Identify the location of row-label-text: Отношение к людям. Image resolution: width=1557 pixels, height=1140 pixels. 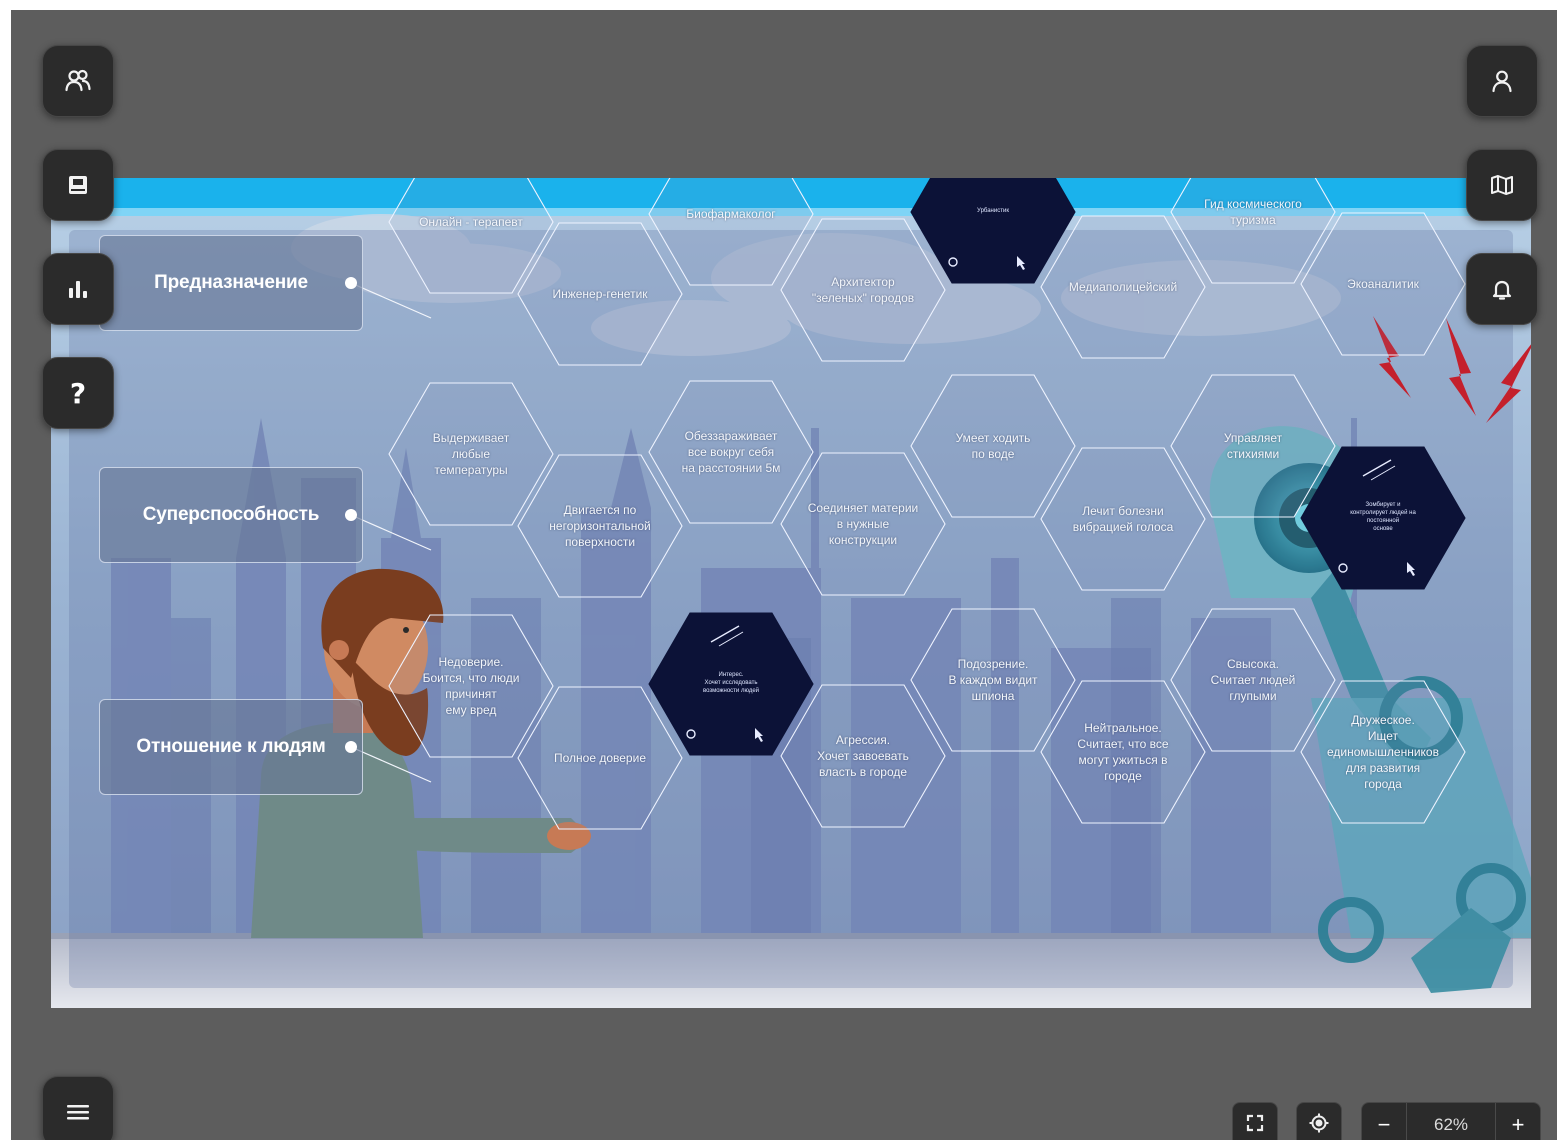
(231, 746).